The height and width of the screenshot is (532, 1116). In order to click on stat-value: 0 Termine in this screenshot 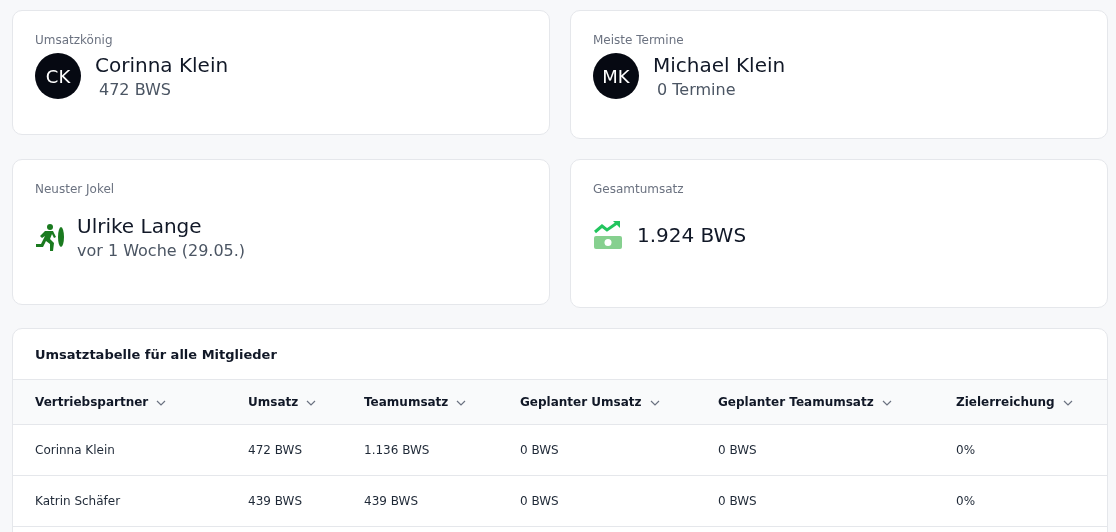, I will do `click(696, 89)`.